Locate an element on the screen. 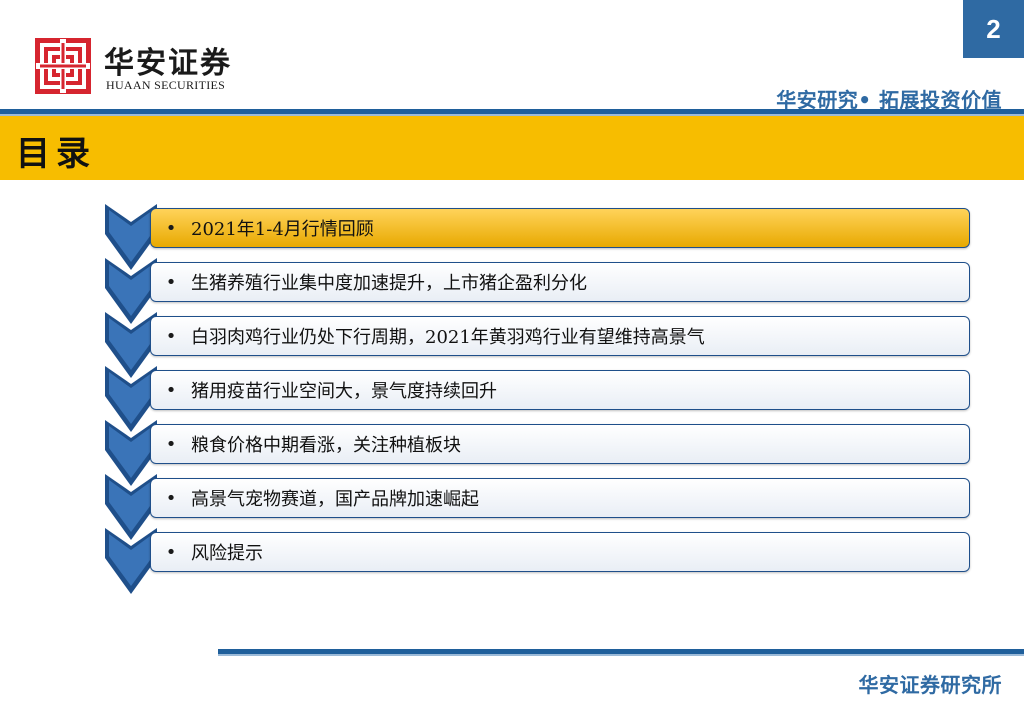 This screenshot has width=1024, height=709. toc-item-2: • 生猪养殖行业集中度加速提升，上市猪企盈利分化 is located at coordinates (560, 282).